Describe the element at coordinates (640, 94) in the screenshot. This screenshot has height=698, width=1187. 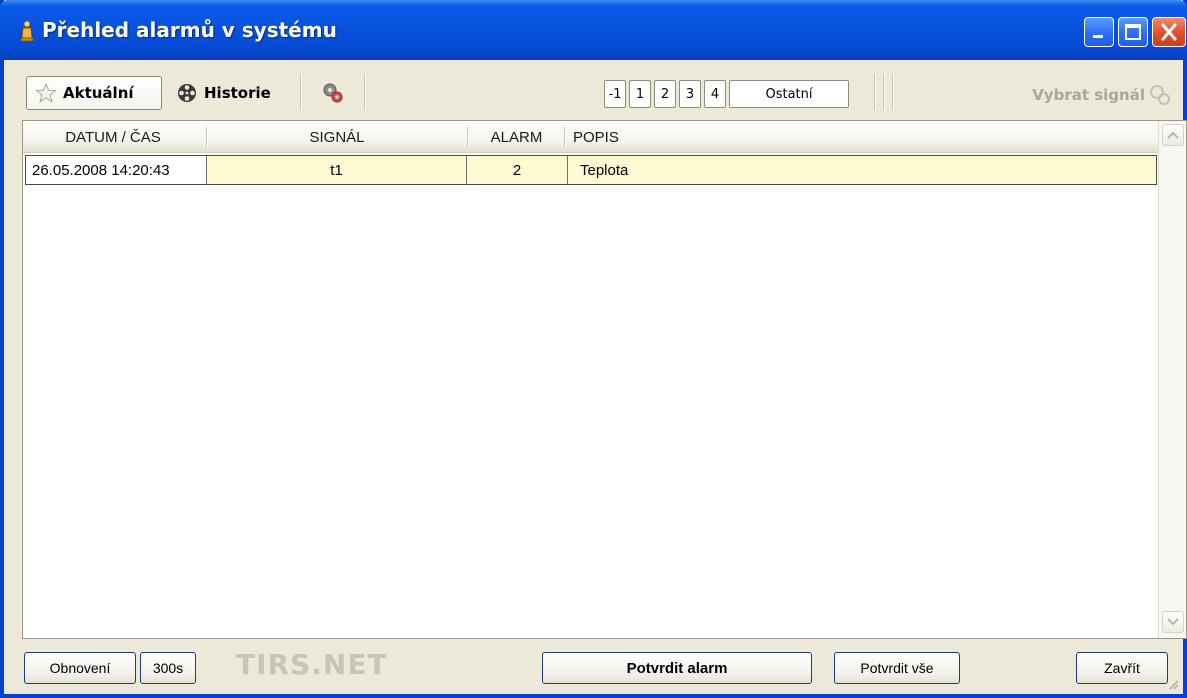
I see `page-button-1: 1` at that location.